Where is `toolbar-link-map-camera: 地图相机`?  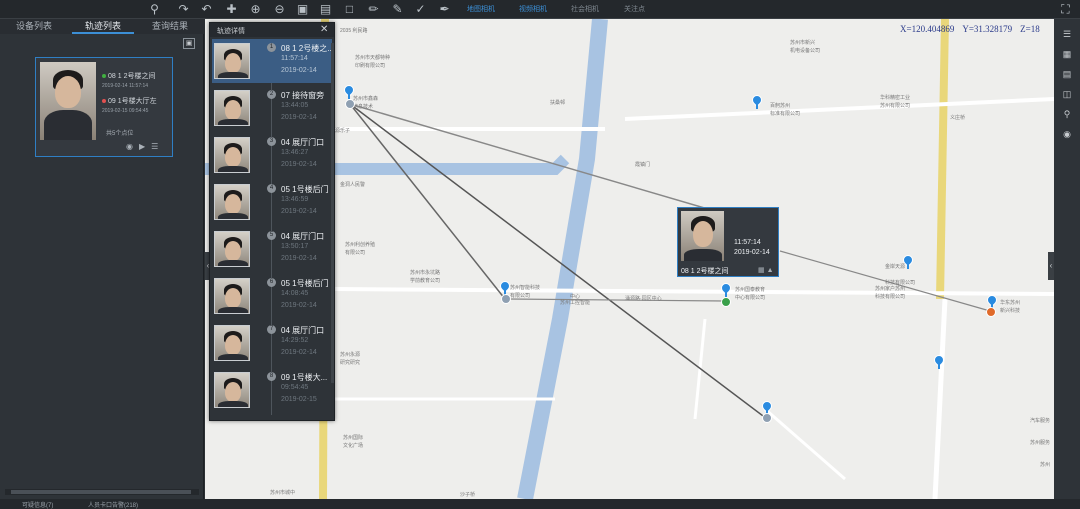 toolbar-link-map-camera: 地图相机 is located at coordinates (481, 9).